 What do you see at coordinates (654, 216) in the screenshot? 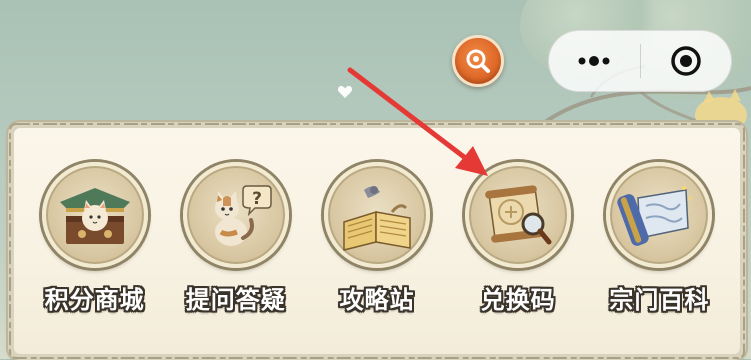
I see `scroll-map-icon` at bounding box center [654, 216].